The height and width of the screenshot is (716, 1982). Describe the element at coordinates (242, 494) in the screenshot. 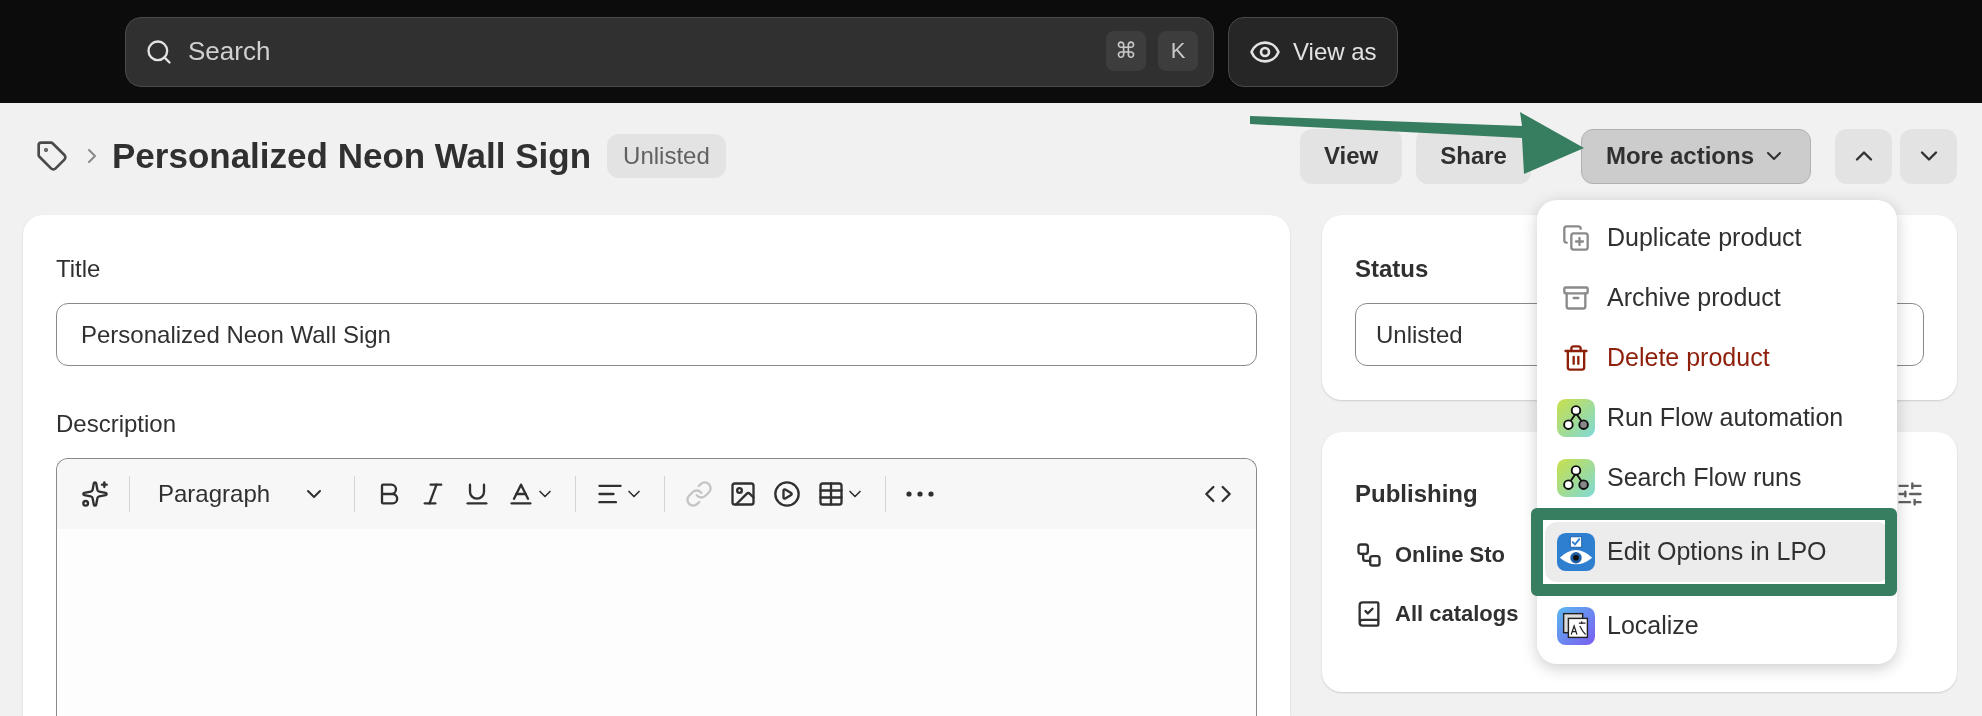

I see `paragraph-select: Paragraph` at that location.